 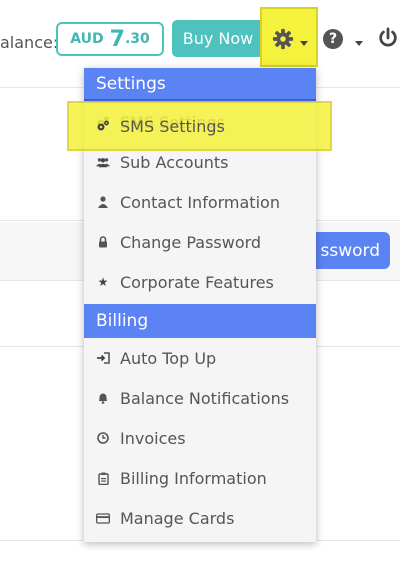 What do you see at coordinates (103, 398) in the screenshot?
I see `bell-icon` at bounding box center [103, 398].